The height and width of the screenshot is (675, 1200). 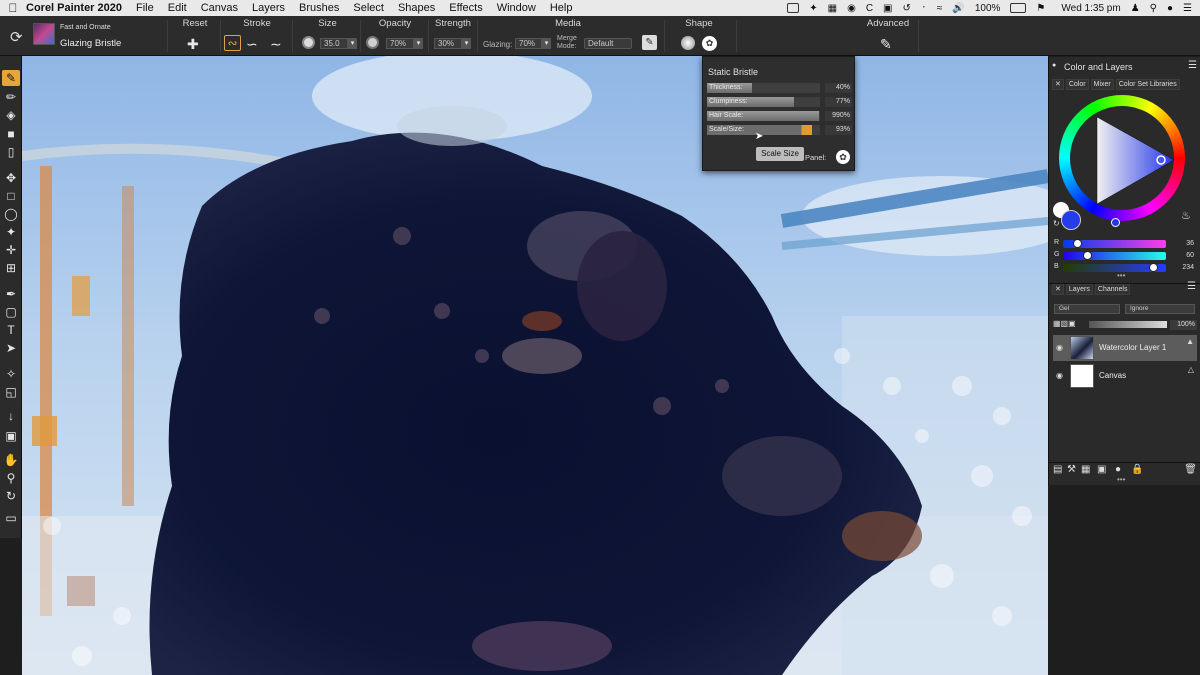 I want to click on volume-icon: 🔊, so click(x=958, y=8).